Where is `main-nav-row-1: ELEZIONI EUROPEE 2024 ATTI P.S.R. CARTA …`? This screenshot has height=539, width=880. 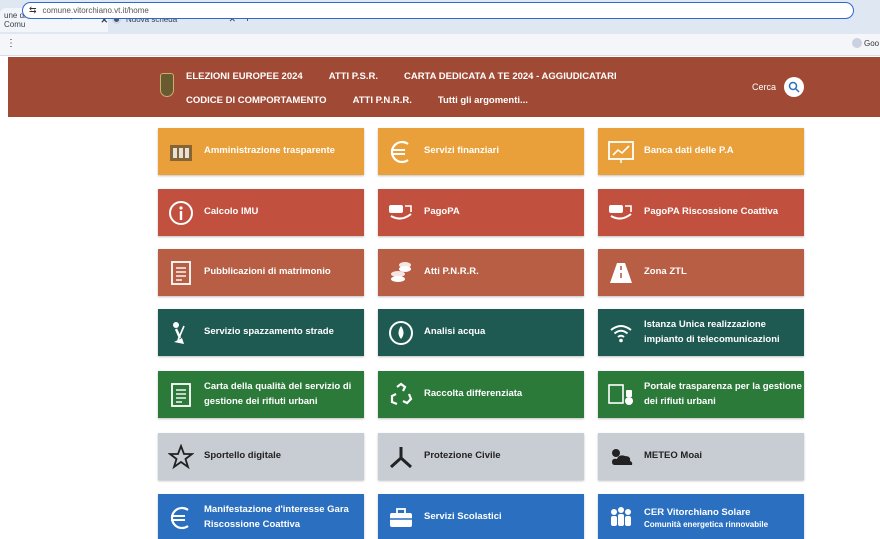
main-nav-row-1: ELEZIONI EUROPEE 2024 ATTI P.S.R. CARTA … is located at coordinates (401, 76).